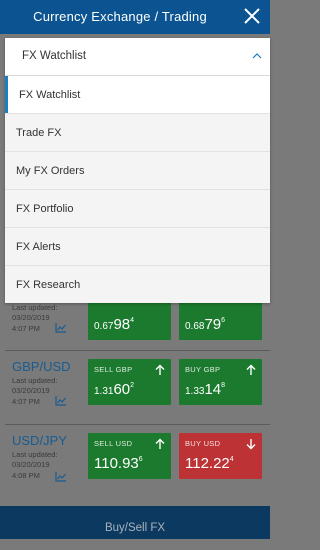 The height and width of the screenshot is (550, 320). What do you see at coordinates (38, 247) in the screenshot?
I see `menu-item-label: FX Alerts` at bounding box center [38, 247].